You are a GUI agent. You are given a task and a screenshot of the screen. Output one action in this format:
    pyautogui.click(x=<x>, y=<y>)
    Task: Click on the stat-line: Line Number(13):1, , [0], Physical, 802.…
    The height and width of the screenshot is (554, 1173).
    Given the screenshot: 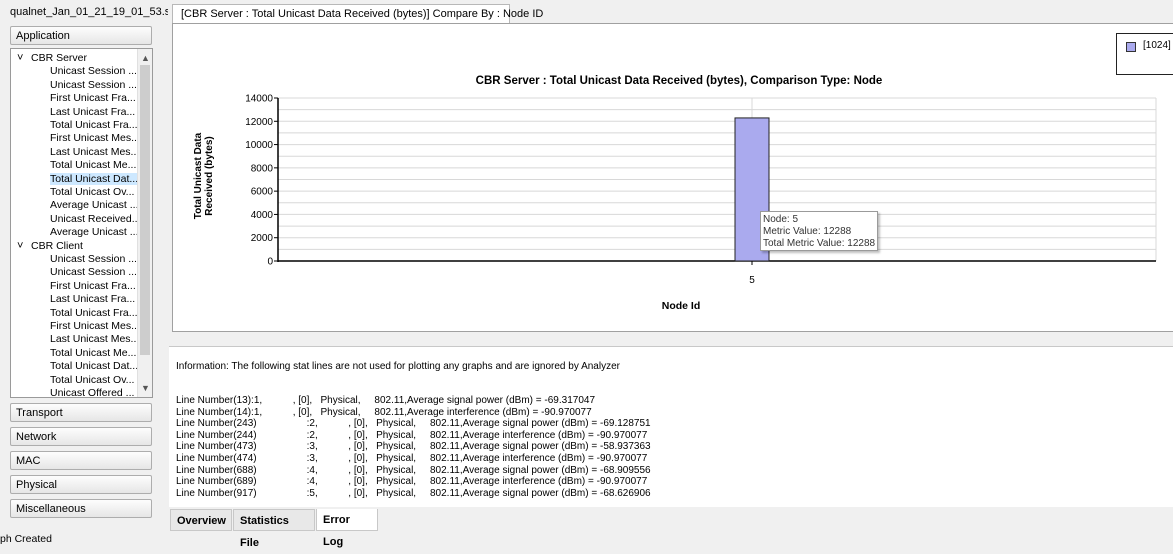 What is the action you would take?
    pyautogui.click(x=386, y=400)
    